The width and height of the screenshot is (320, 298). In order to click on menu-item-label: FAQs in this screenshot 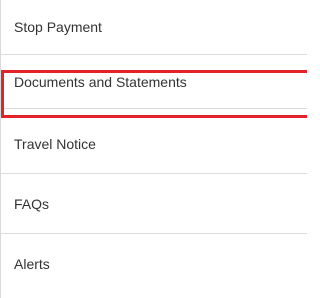, I will do `click(32, 203)`.